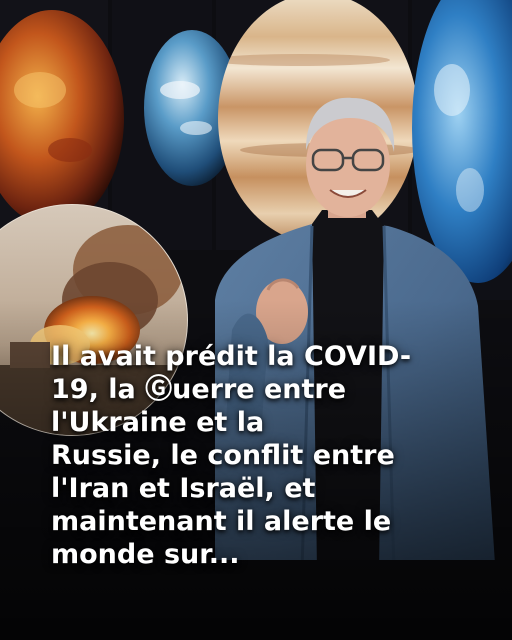 Image resolution: width=512 pixels, height=640 pixels. Describe the element at coordinates (158, 422) in the screenshot. I see `caption-line: l'Ukraine et la` at that location.